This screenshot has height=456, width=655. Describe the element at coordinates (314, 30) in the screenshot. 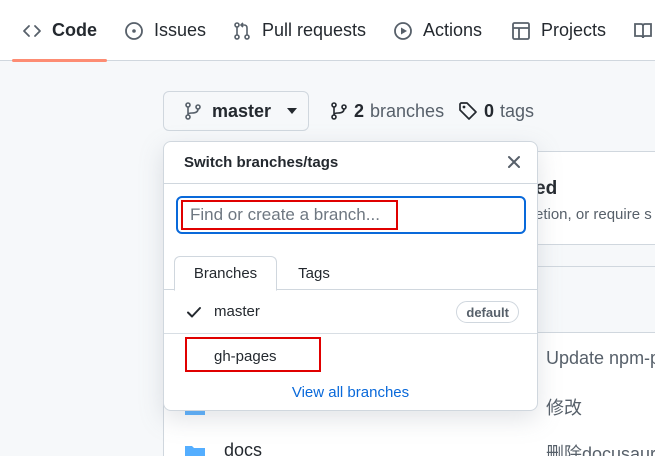

I see `tab-pull-requests-label: Pull requests` at that location.